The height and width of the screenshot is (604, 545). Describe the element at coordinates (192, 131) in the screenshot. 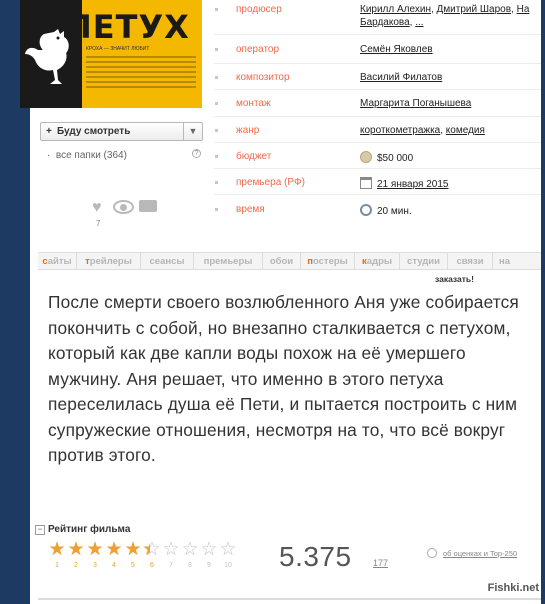

I see `chevron-down-icon: ▼` at that location.